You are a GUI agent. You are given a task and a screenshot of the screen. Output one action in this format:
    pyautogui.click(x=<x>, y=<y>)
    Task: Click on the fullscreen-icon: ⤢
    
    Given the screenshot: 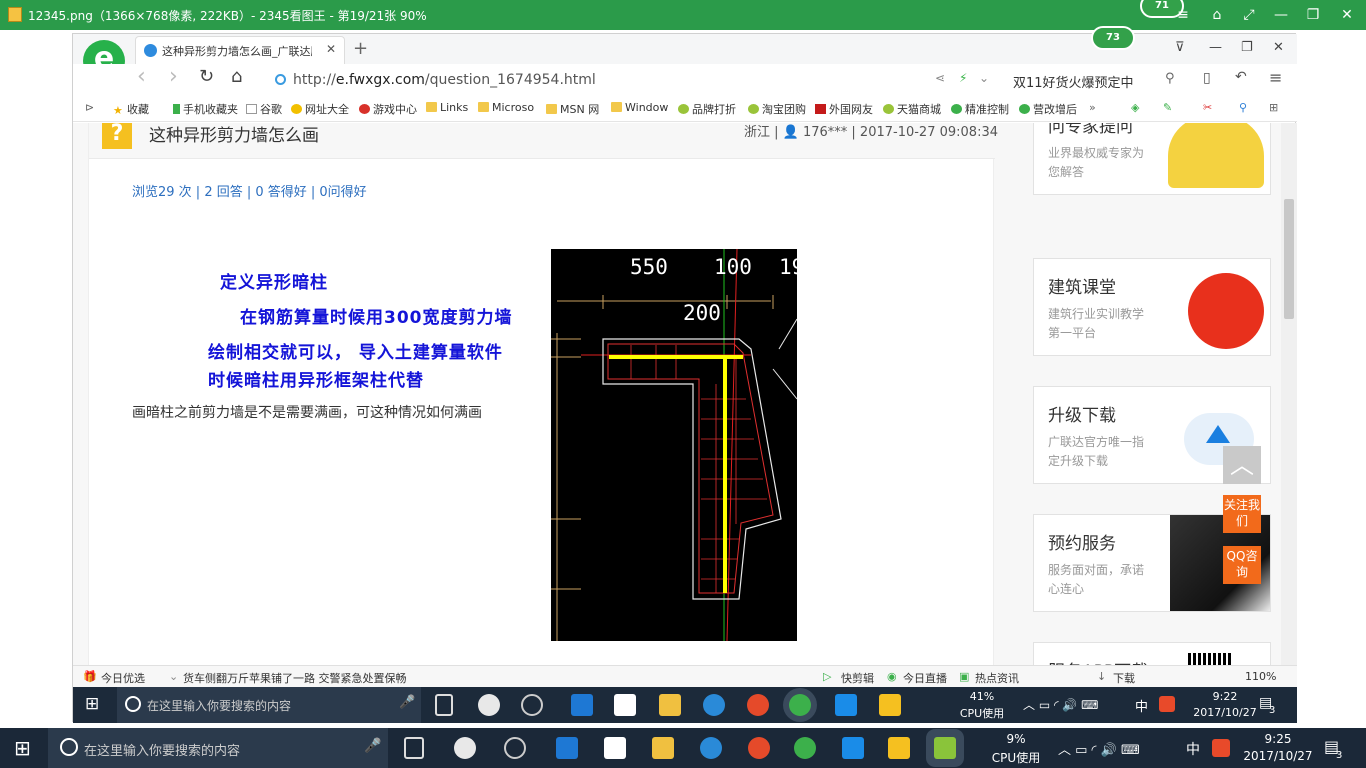 What is the action you would take?
    pyautogui.click(x=1249, y=15)
    